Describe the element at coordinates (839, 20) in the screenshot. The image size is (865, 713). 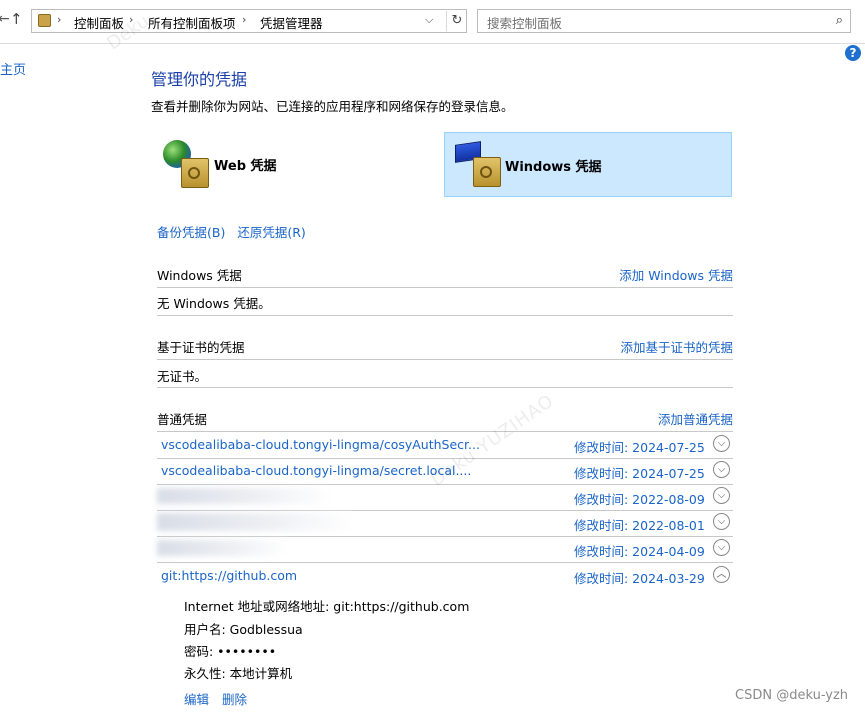
I see `search-icon: ⌕` at that location.